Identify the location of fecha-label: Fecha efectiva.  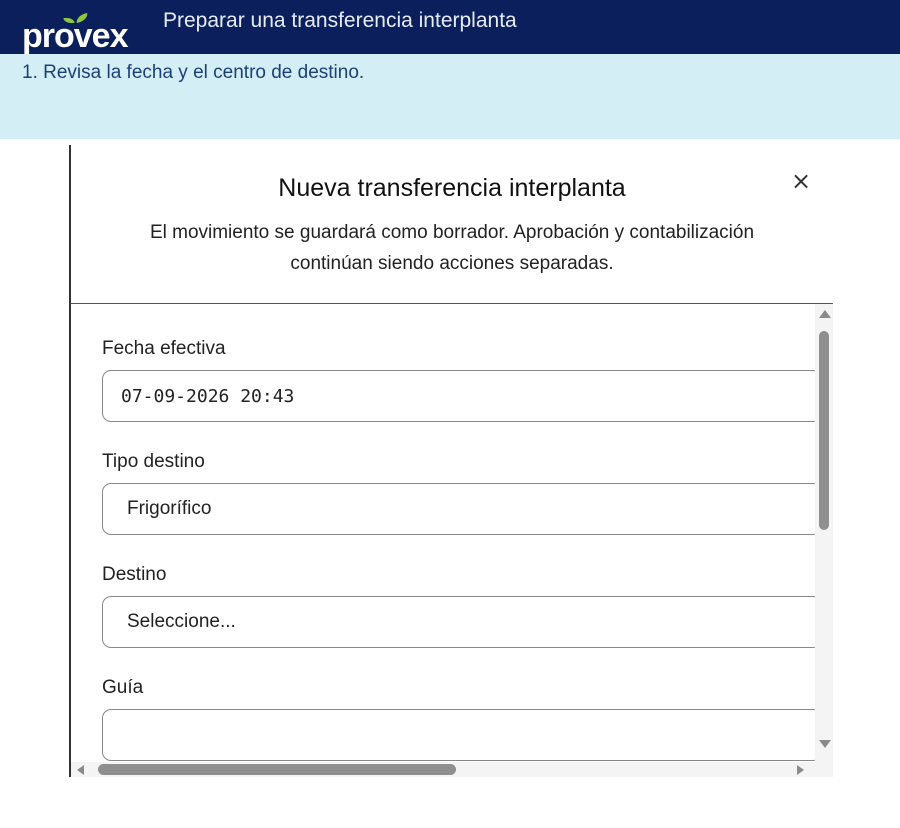
(164, 348).